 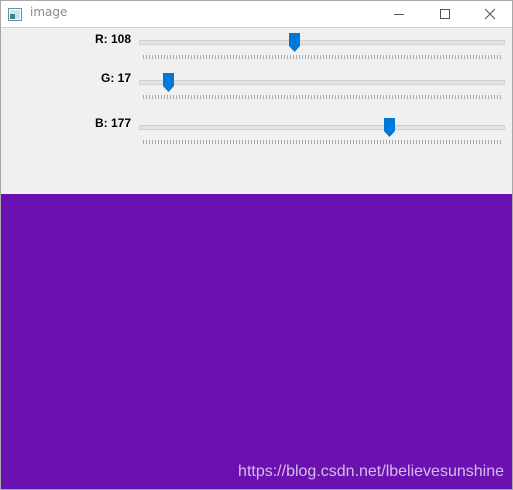 I want to click on trackbar-r-thumb, so click(x=294, y=42).